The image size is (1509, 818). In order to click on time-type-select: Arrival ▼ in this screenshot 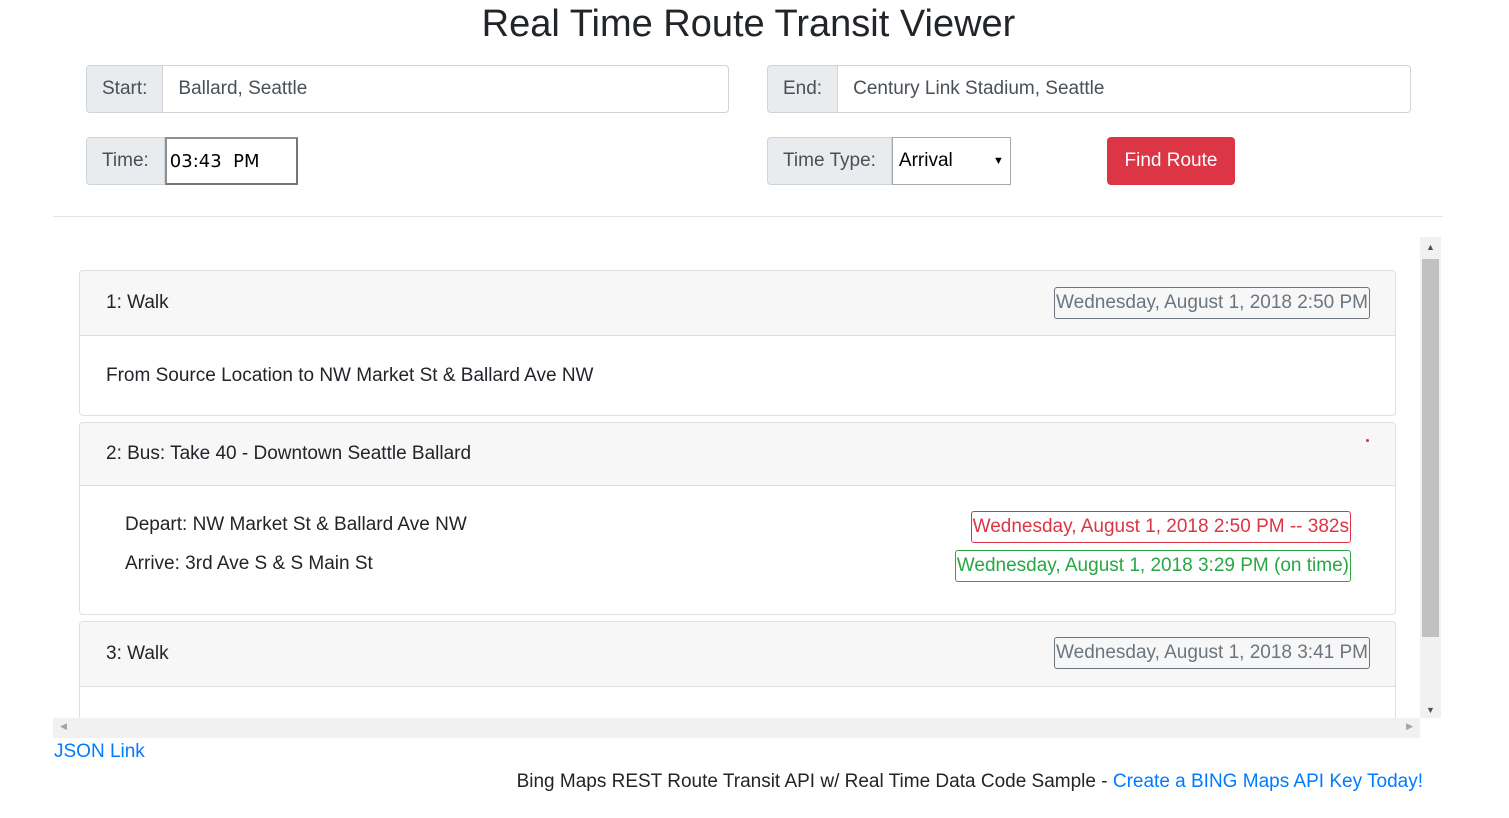, I will do `click(951, 161)`.